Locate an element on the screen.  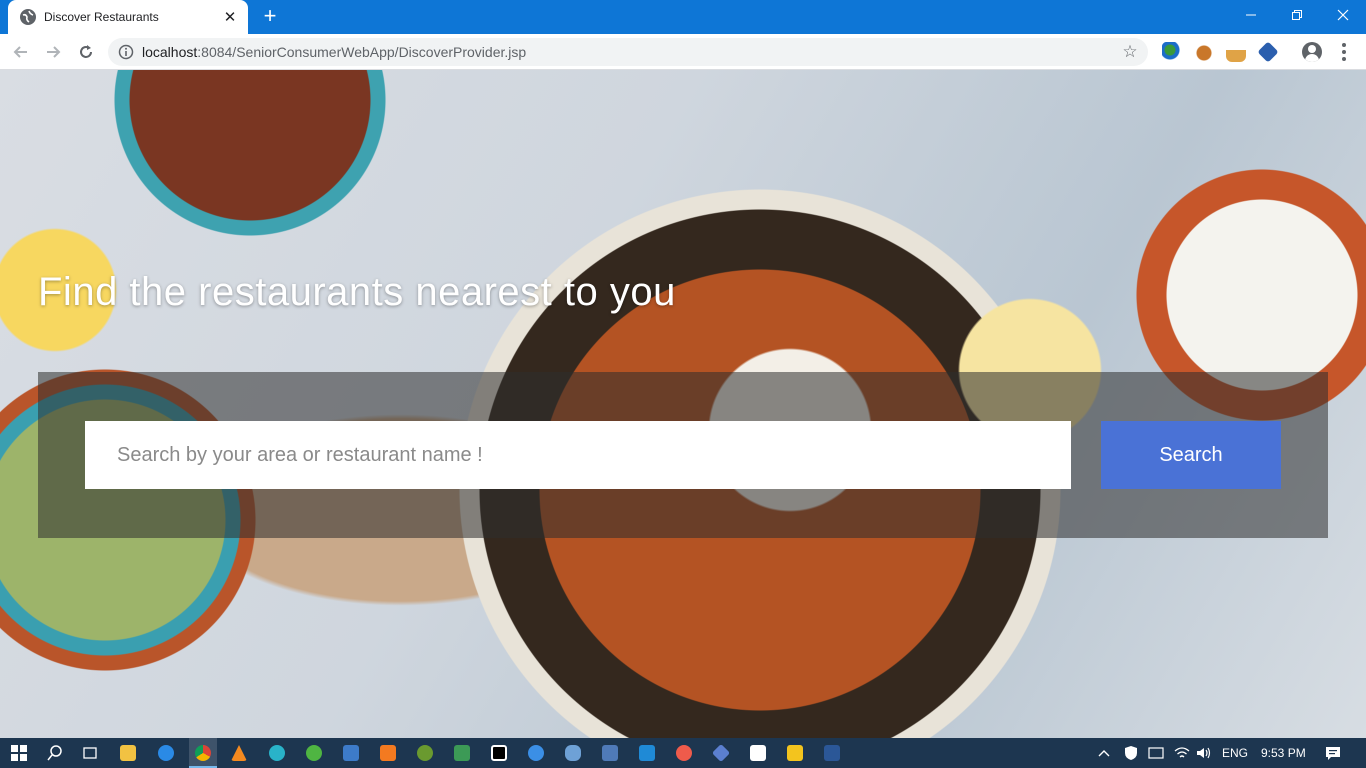
page-title: Find the restaurants nearest to you is located at coordinates (357, 292).